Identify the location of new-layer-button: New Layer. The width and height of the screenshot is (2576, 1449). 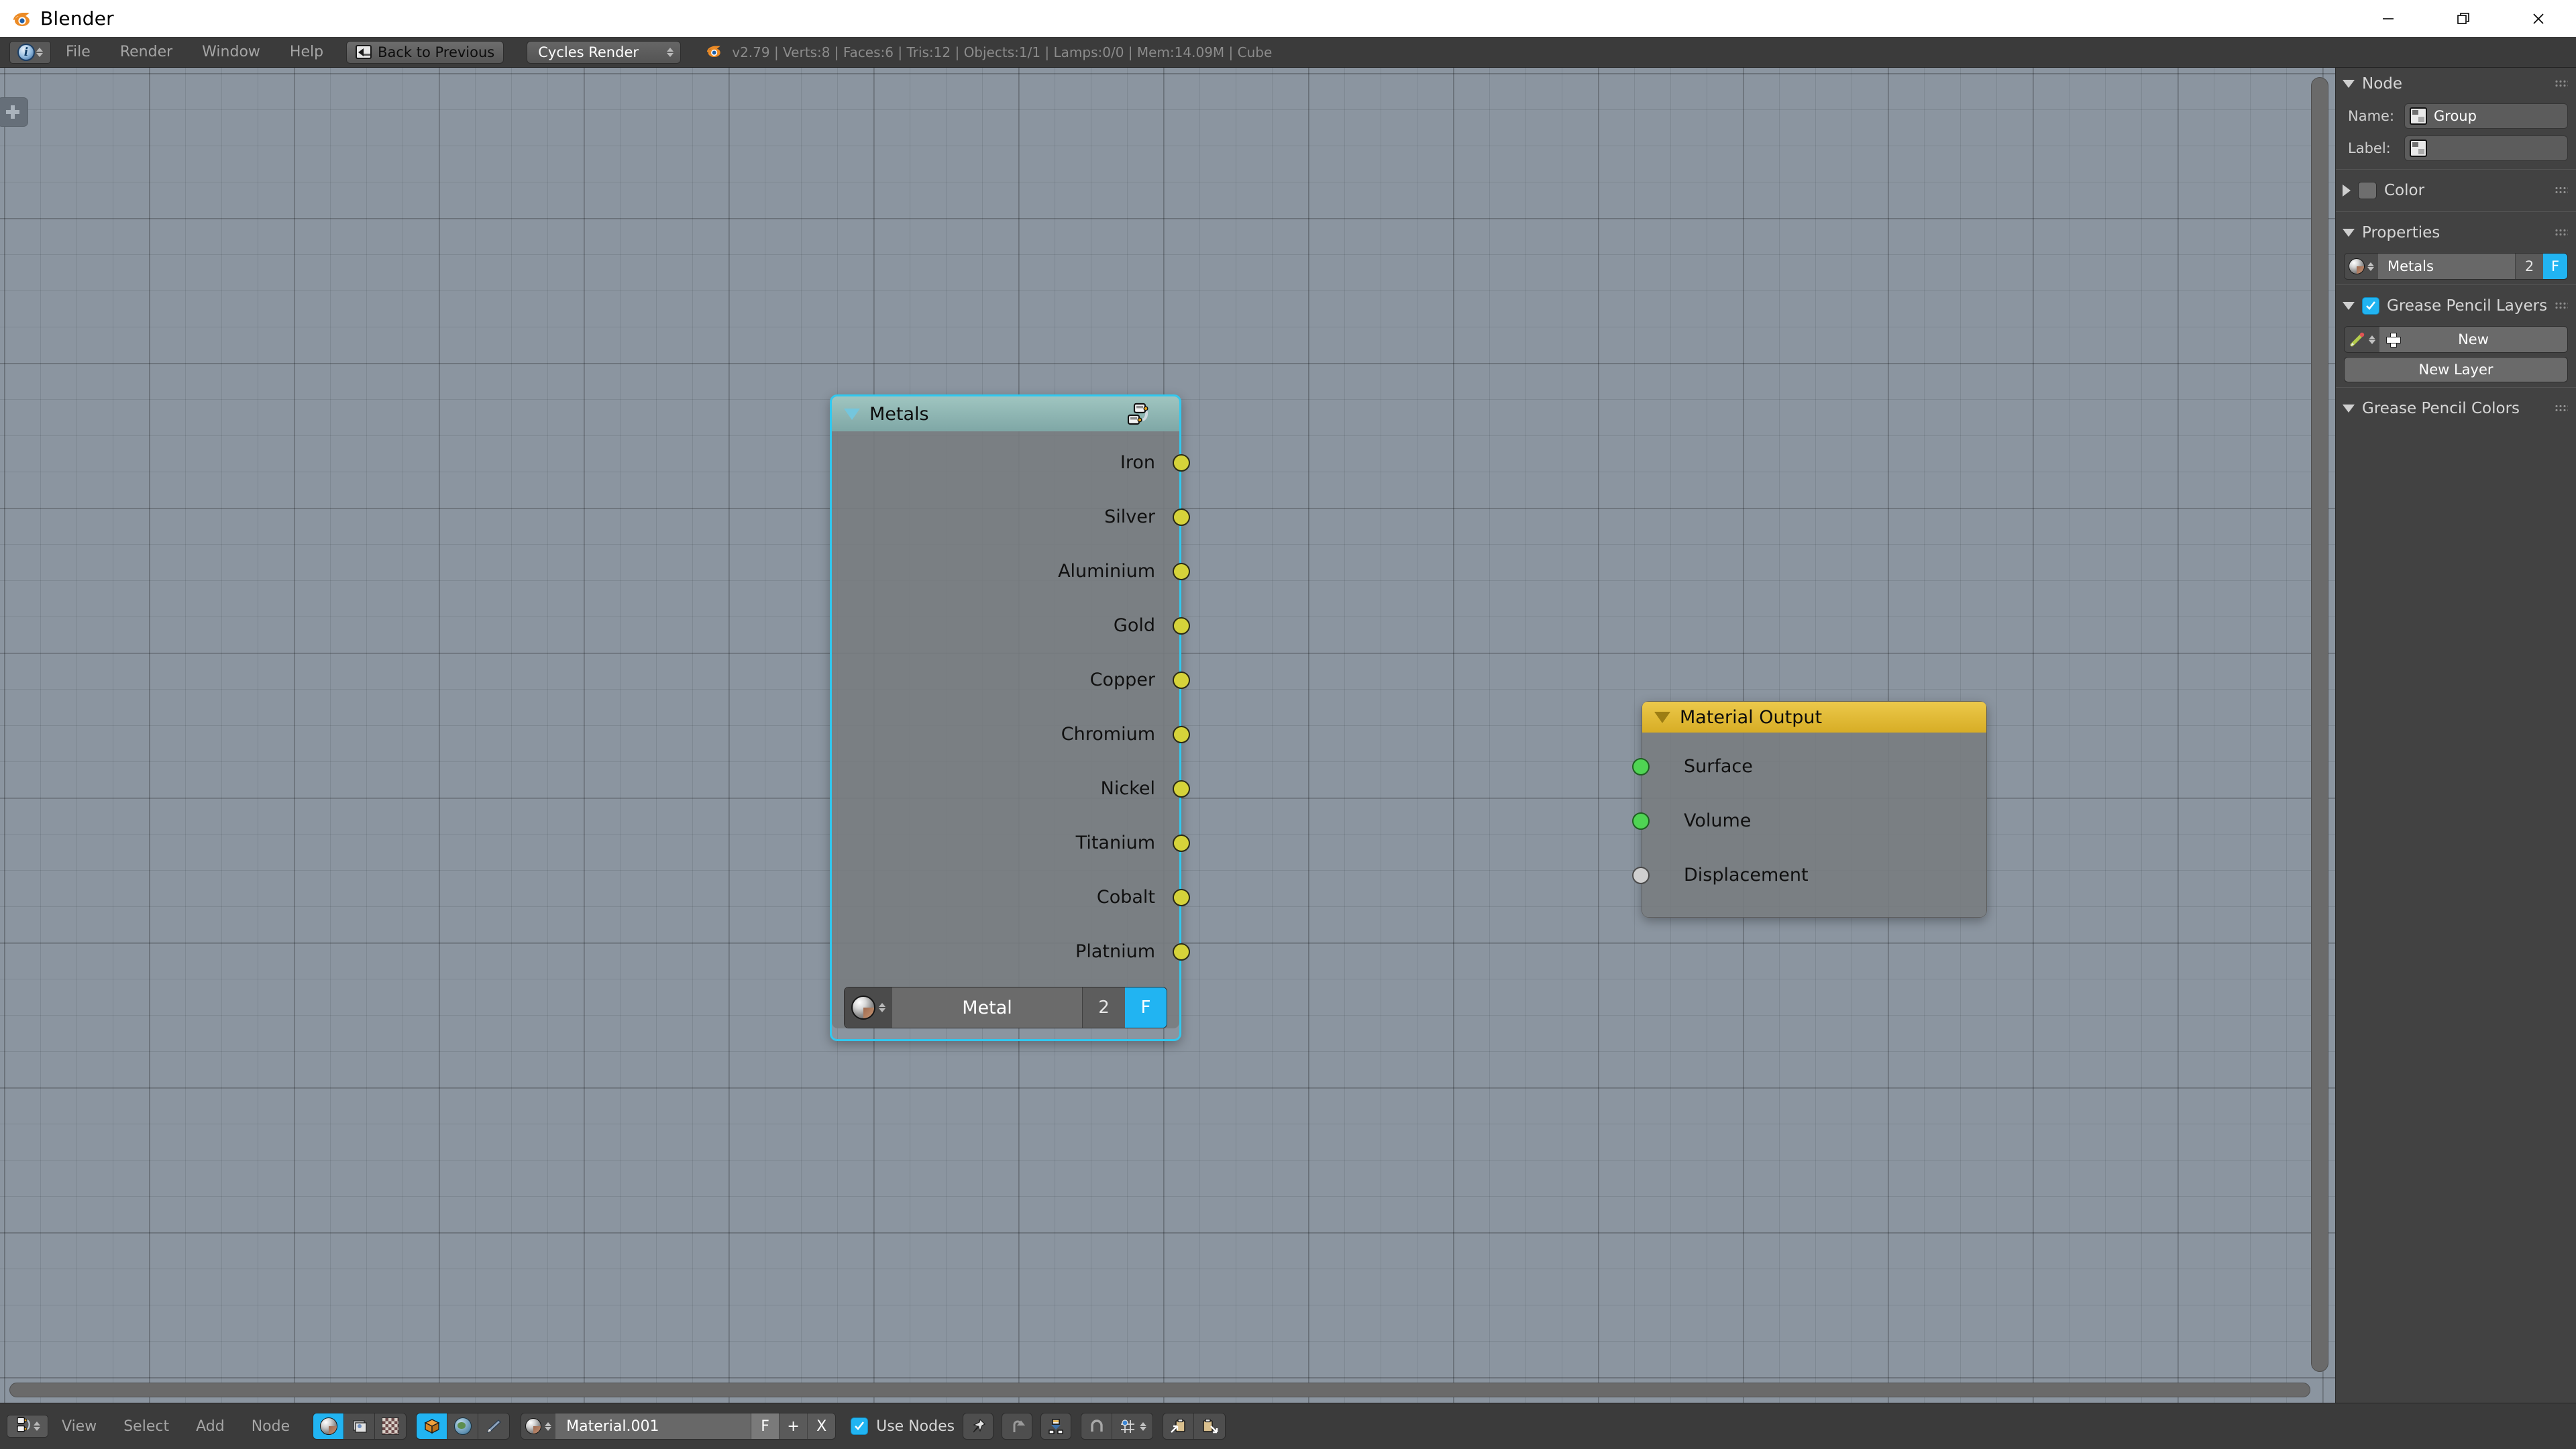
(2456, 369).